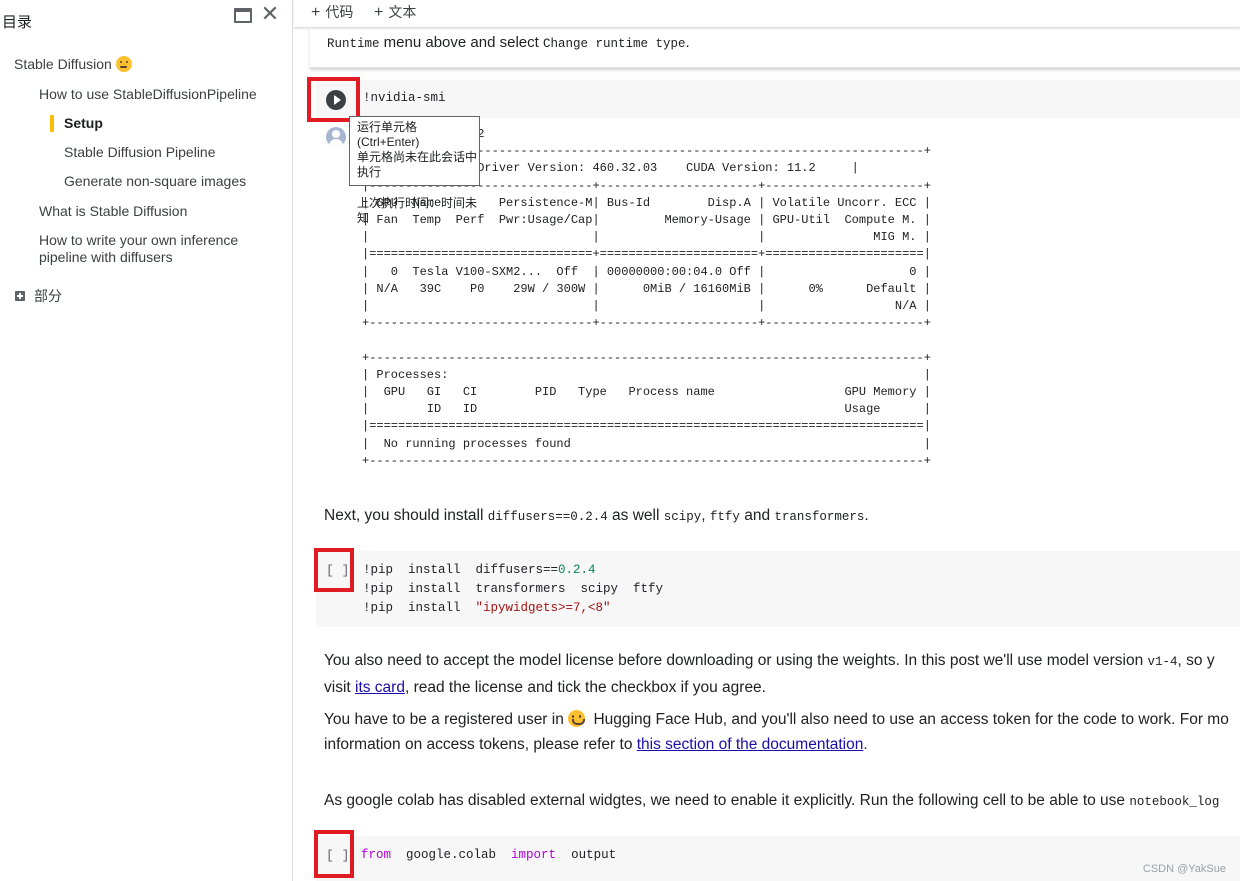  I want to click on code-token: google.colab, so click(451, 855).